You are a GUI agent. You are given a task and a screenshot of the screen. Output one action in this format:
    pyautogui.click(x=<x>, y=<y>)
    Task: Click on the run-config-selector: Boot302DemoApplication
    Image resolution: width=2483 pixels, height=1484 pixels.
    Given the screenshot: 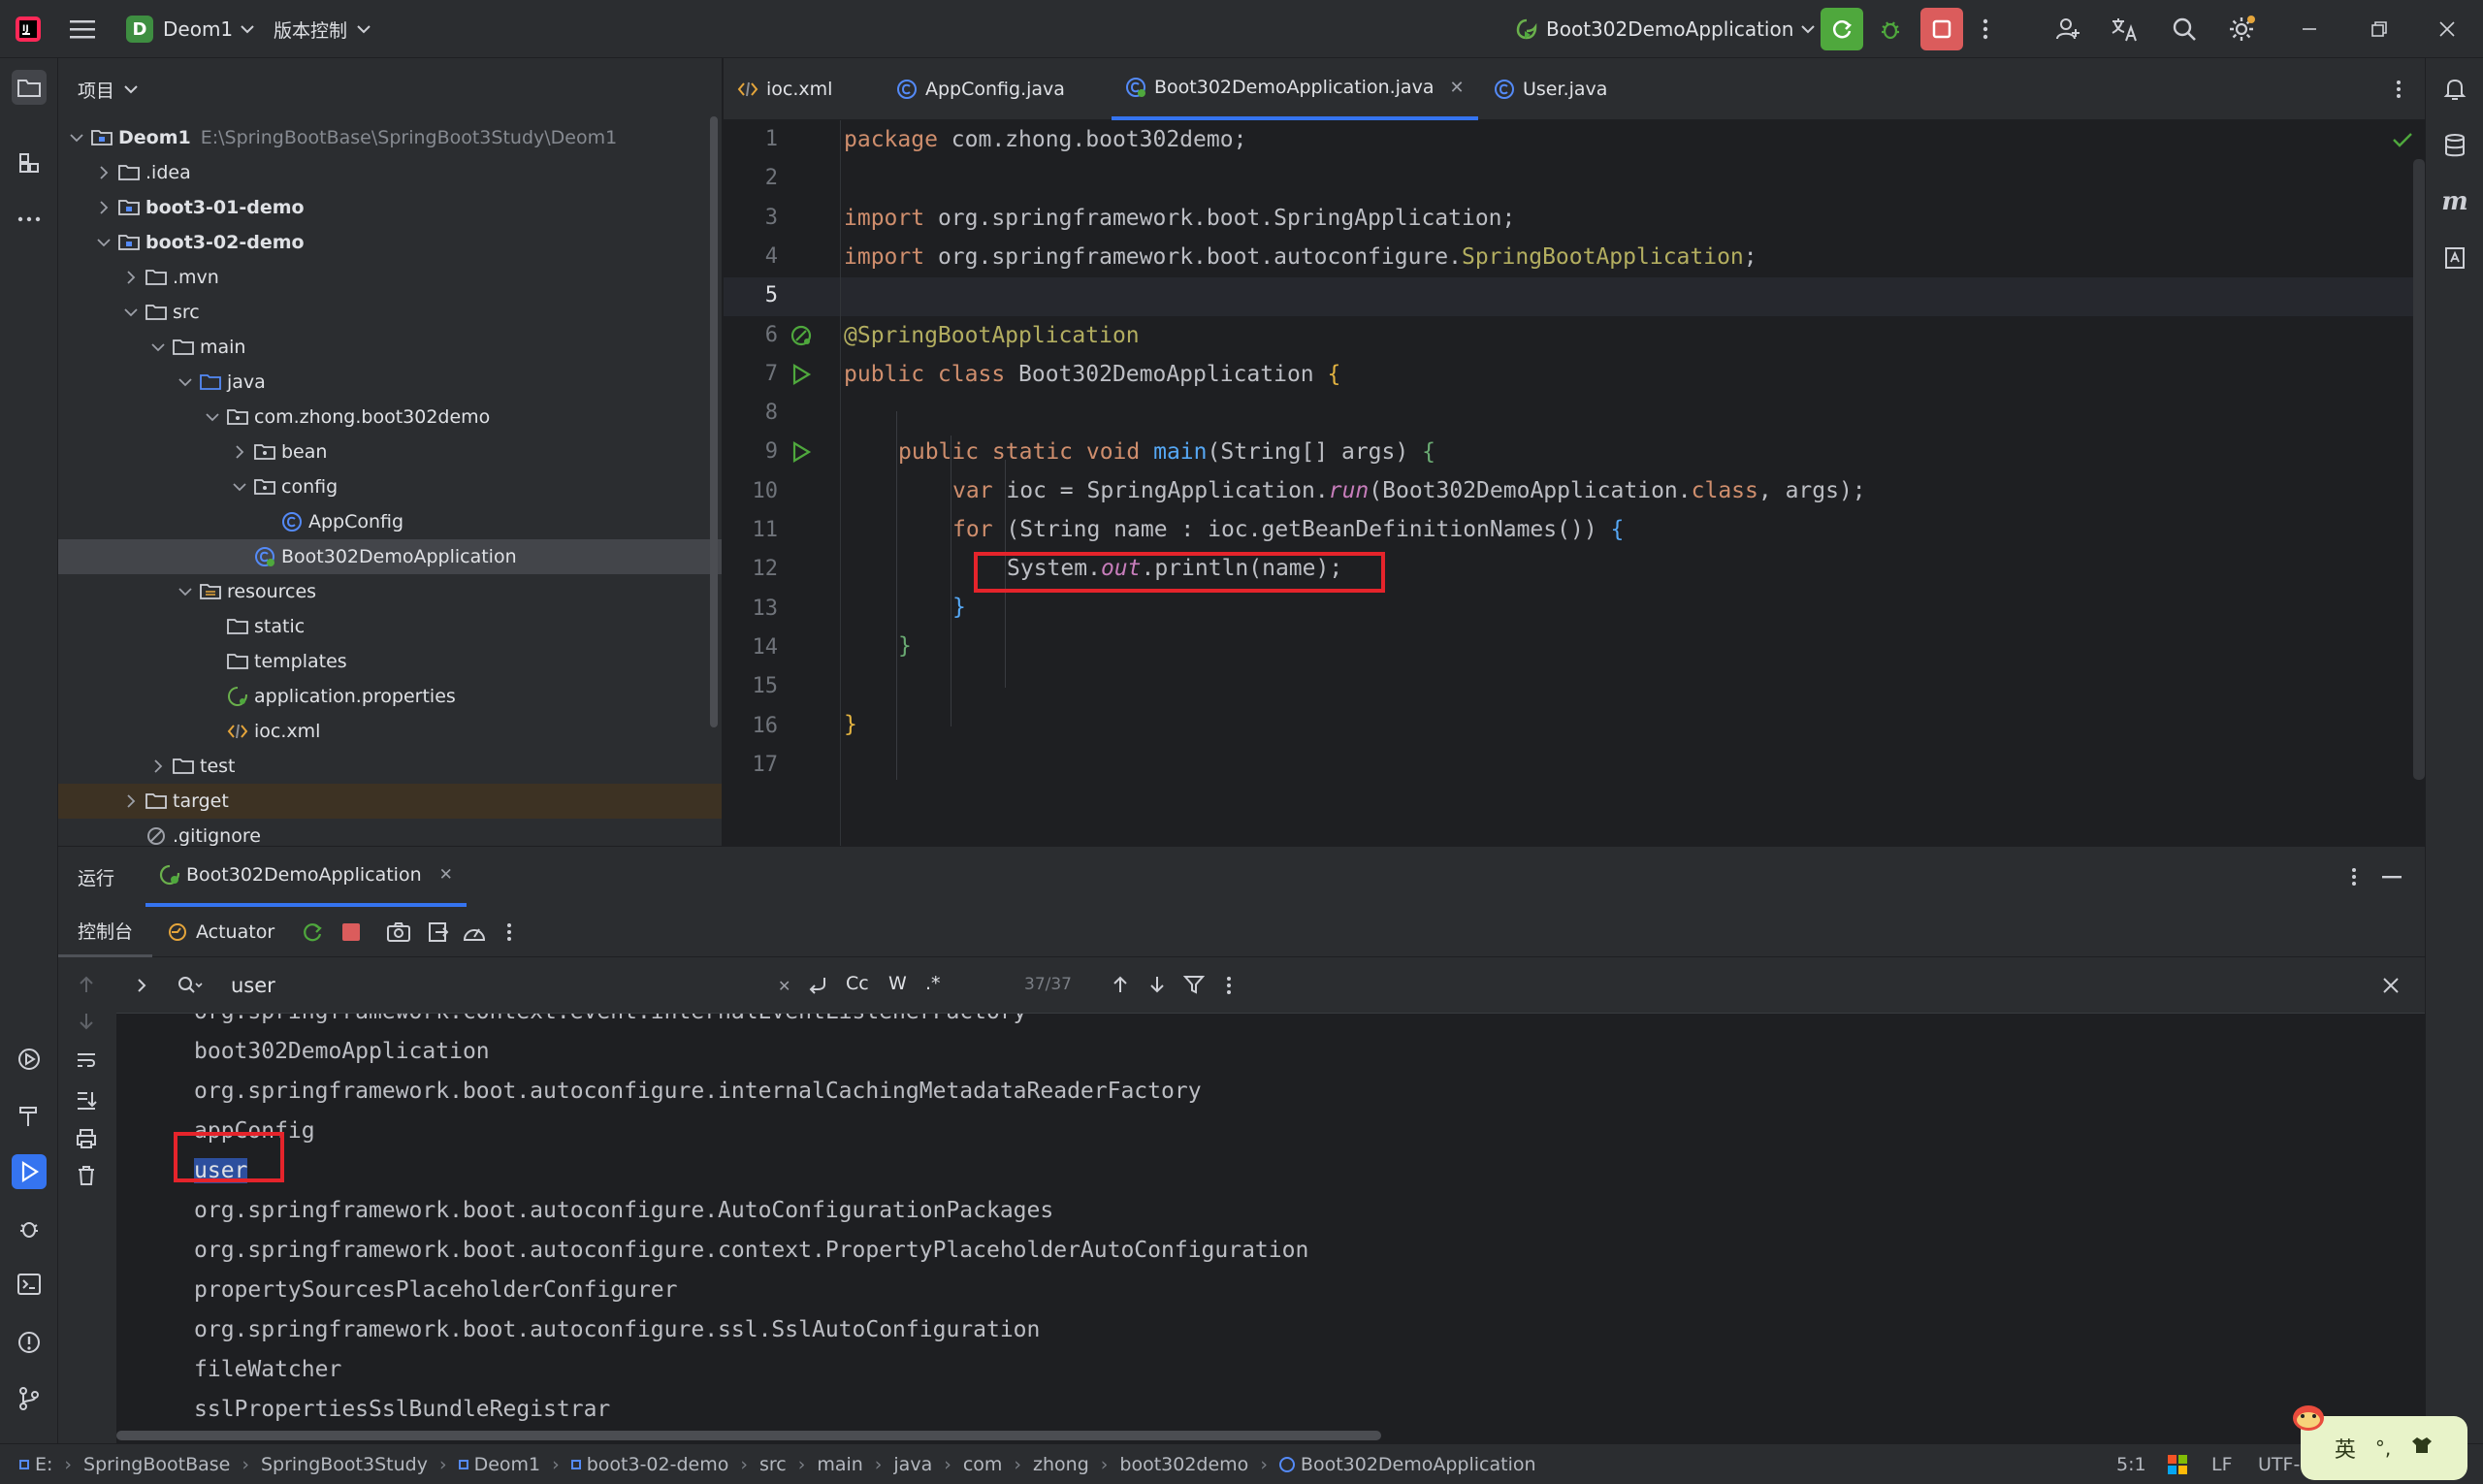 What is the action you would take?
    pyautogui.click(x=1666, y=29)
    